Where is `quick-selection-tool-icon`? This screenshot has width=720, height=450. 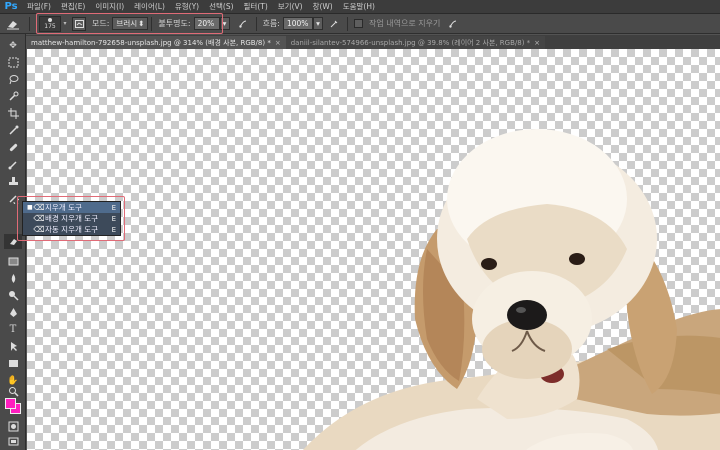
quick-selection-tool-icon is located at coordinates (13, 96).